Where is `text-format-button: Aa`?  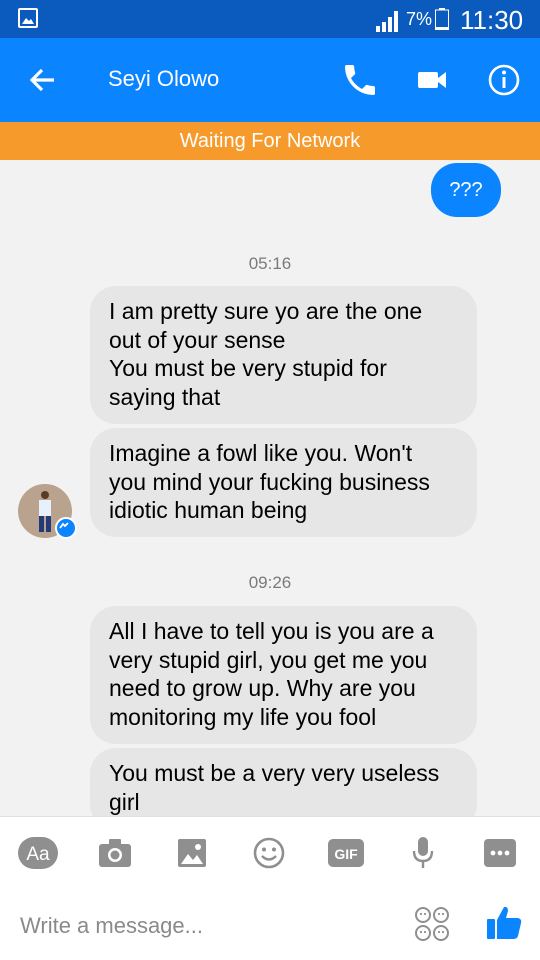 text-format-button: Aa is located at coordinates (38, 853).